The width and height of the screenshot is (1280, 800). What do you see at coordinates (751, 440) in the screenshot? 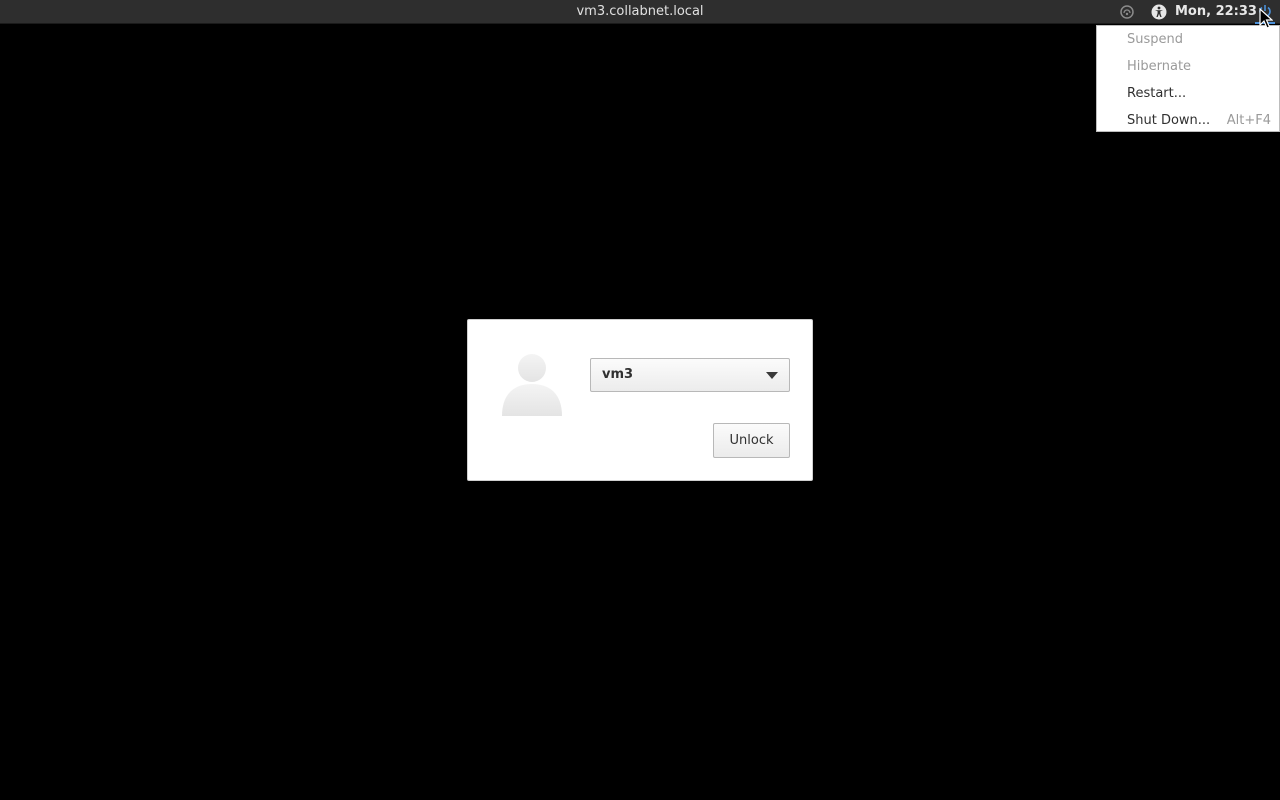
I see `unlock-button: Unlock` at bounding box center [751, 440].